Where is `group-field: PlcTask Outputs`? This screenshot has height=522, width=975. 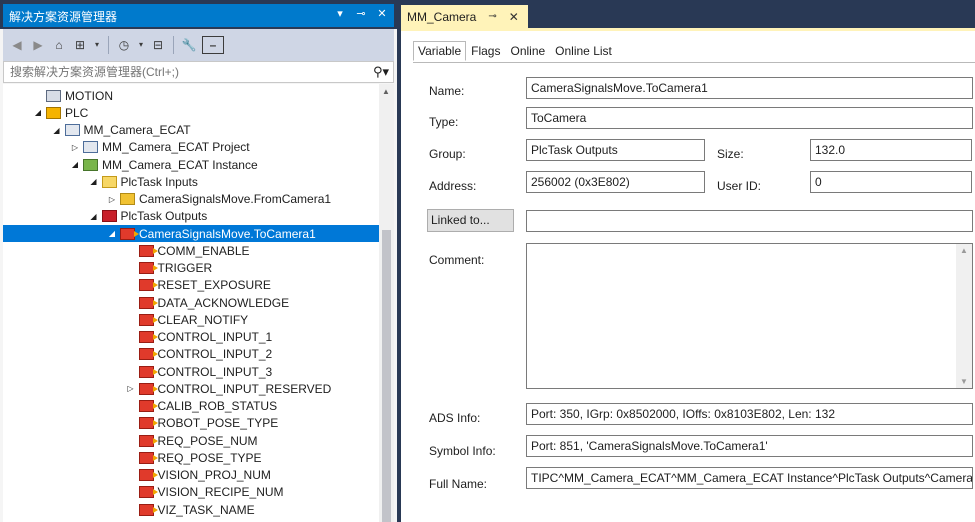 group-field: PlcTask Outputs is located at coordinates (615, 150).